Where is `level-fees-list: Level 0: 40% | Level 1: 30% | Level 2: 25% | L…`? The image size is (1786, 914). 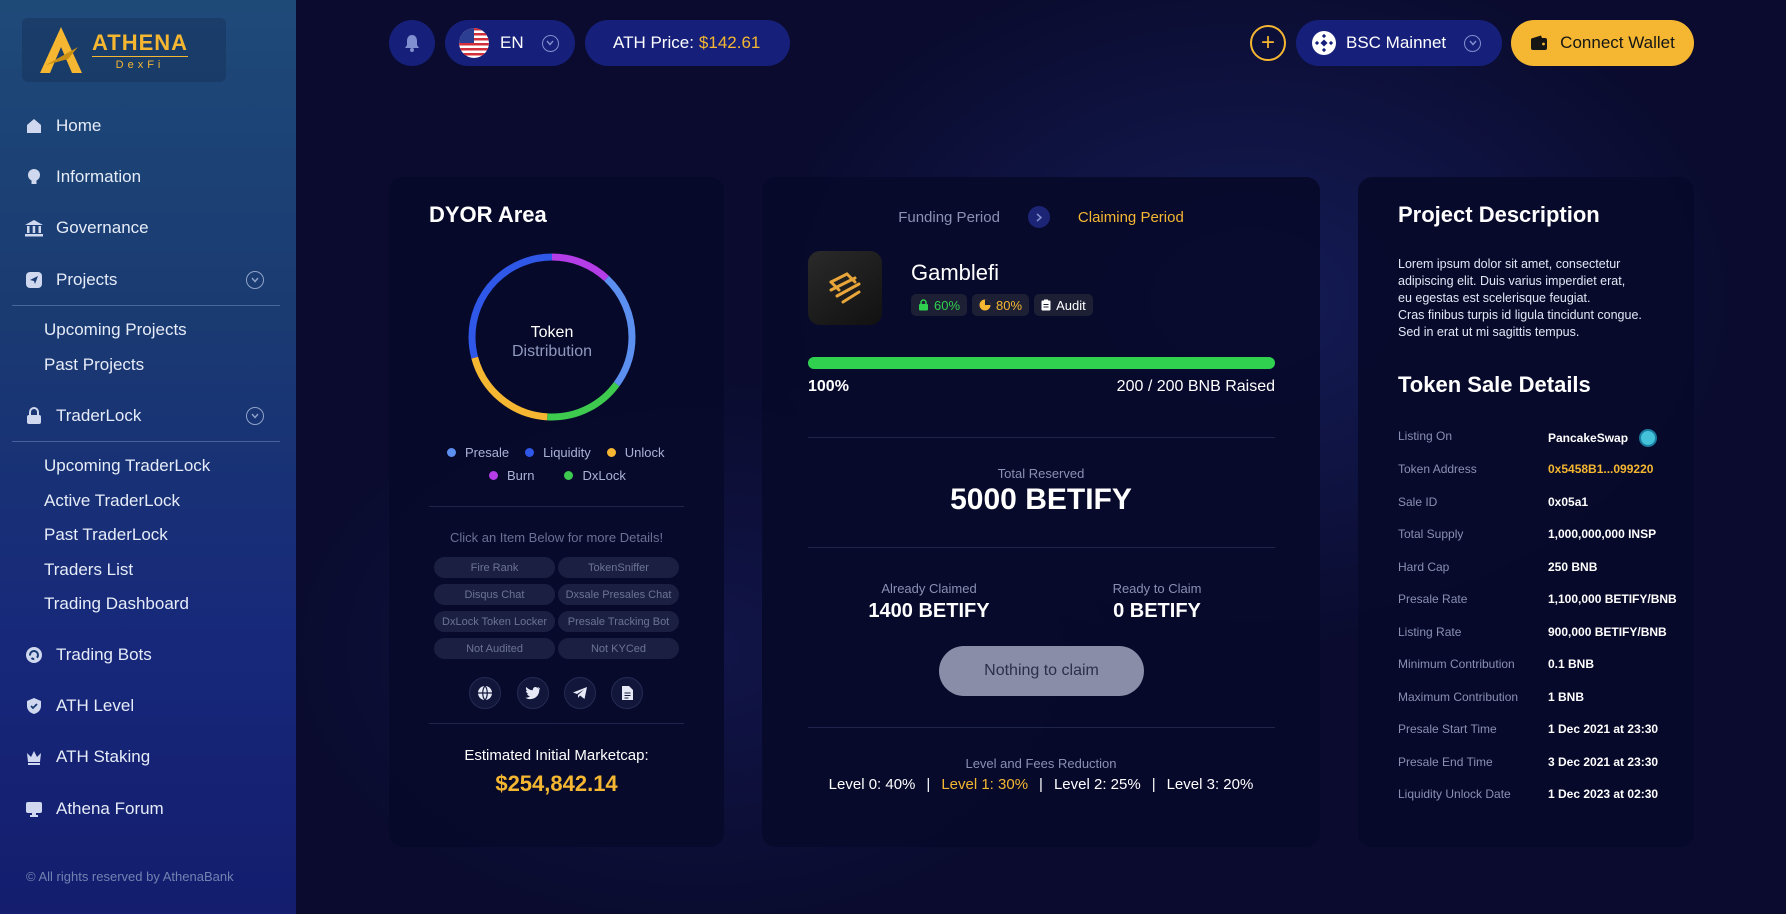
level-fees-list: Level 0: 40% | Level 1: 30% | Level 2: 25% | L… is located at coordinates (1041, 784).